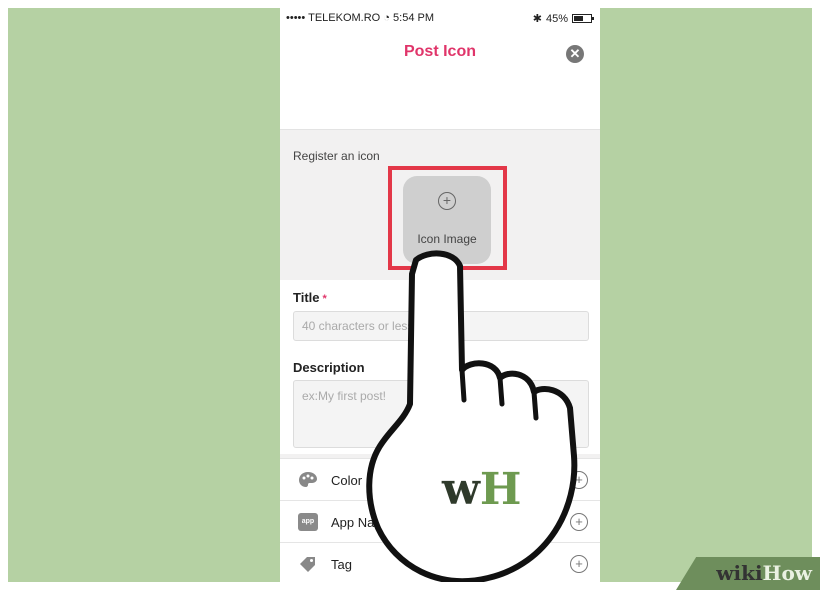  What do you see at coordinates (579, 480) in the screenshot?
I see `add-color-icon: +` at bounding box center [579, 480].